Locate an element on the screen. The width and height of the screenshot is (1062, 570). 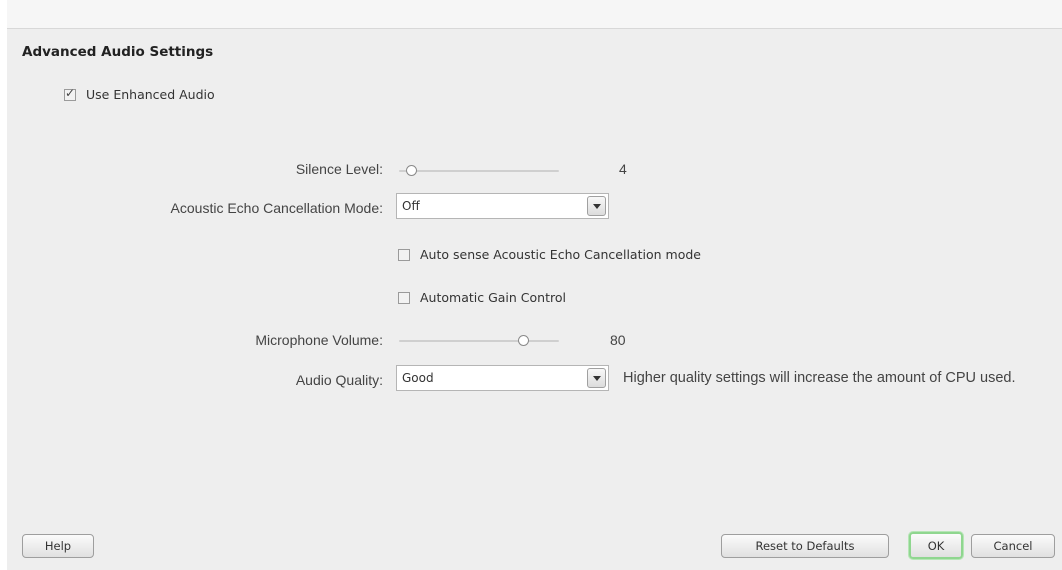
silence-level-slider is located at coordinates (479, 171).